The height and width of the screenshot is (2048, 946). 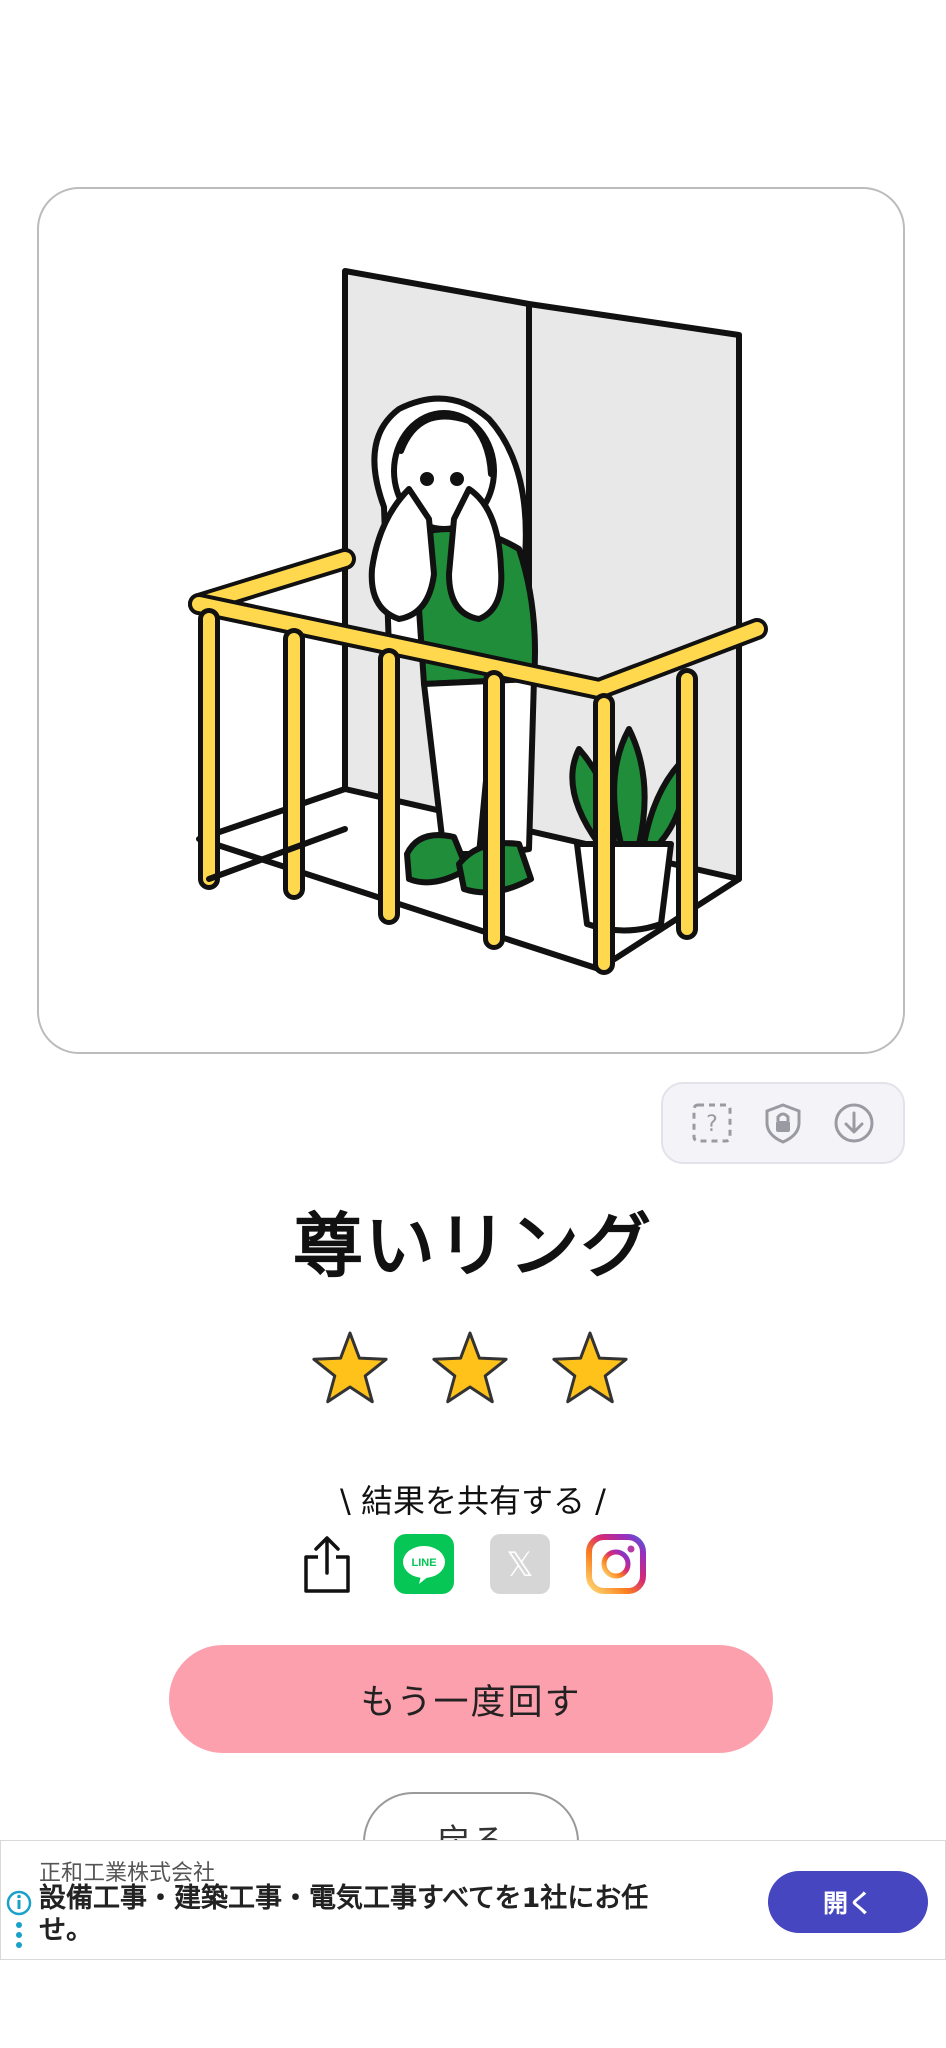 I want to click on x-icon-label: 𝕏, so click(x=519, y=1565).